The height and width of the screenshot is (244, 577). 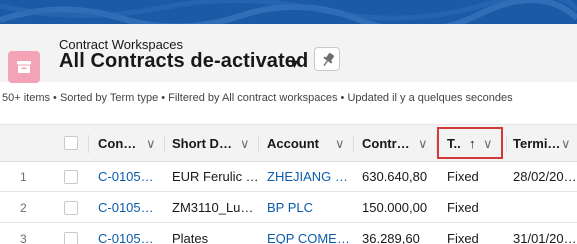 I want to click on sorted-column-highlight, so click(x=470, y=143).